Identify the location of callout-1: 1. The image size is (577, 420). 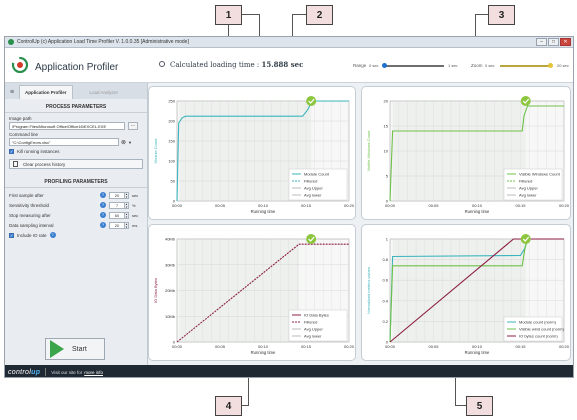
(228, 15).